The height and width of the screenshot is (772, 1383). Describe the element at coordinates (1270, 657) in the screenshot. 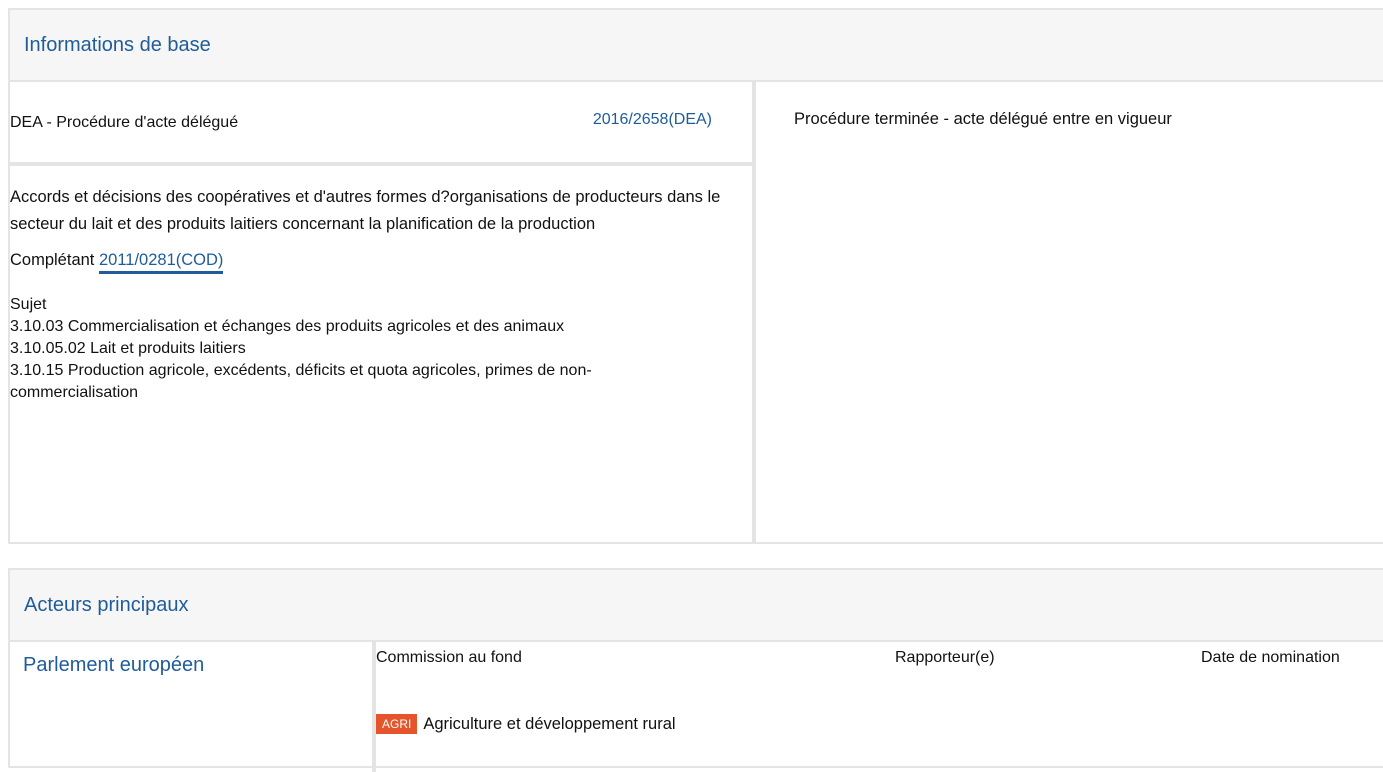

I see `column-header-nomination-date: Date de nomination` at that location.